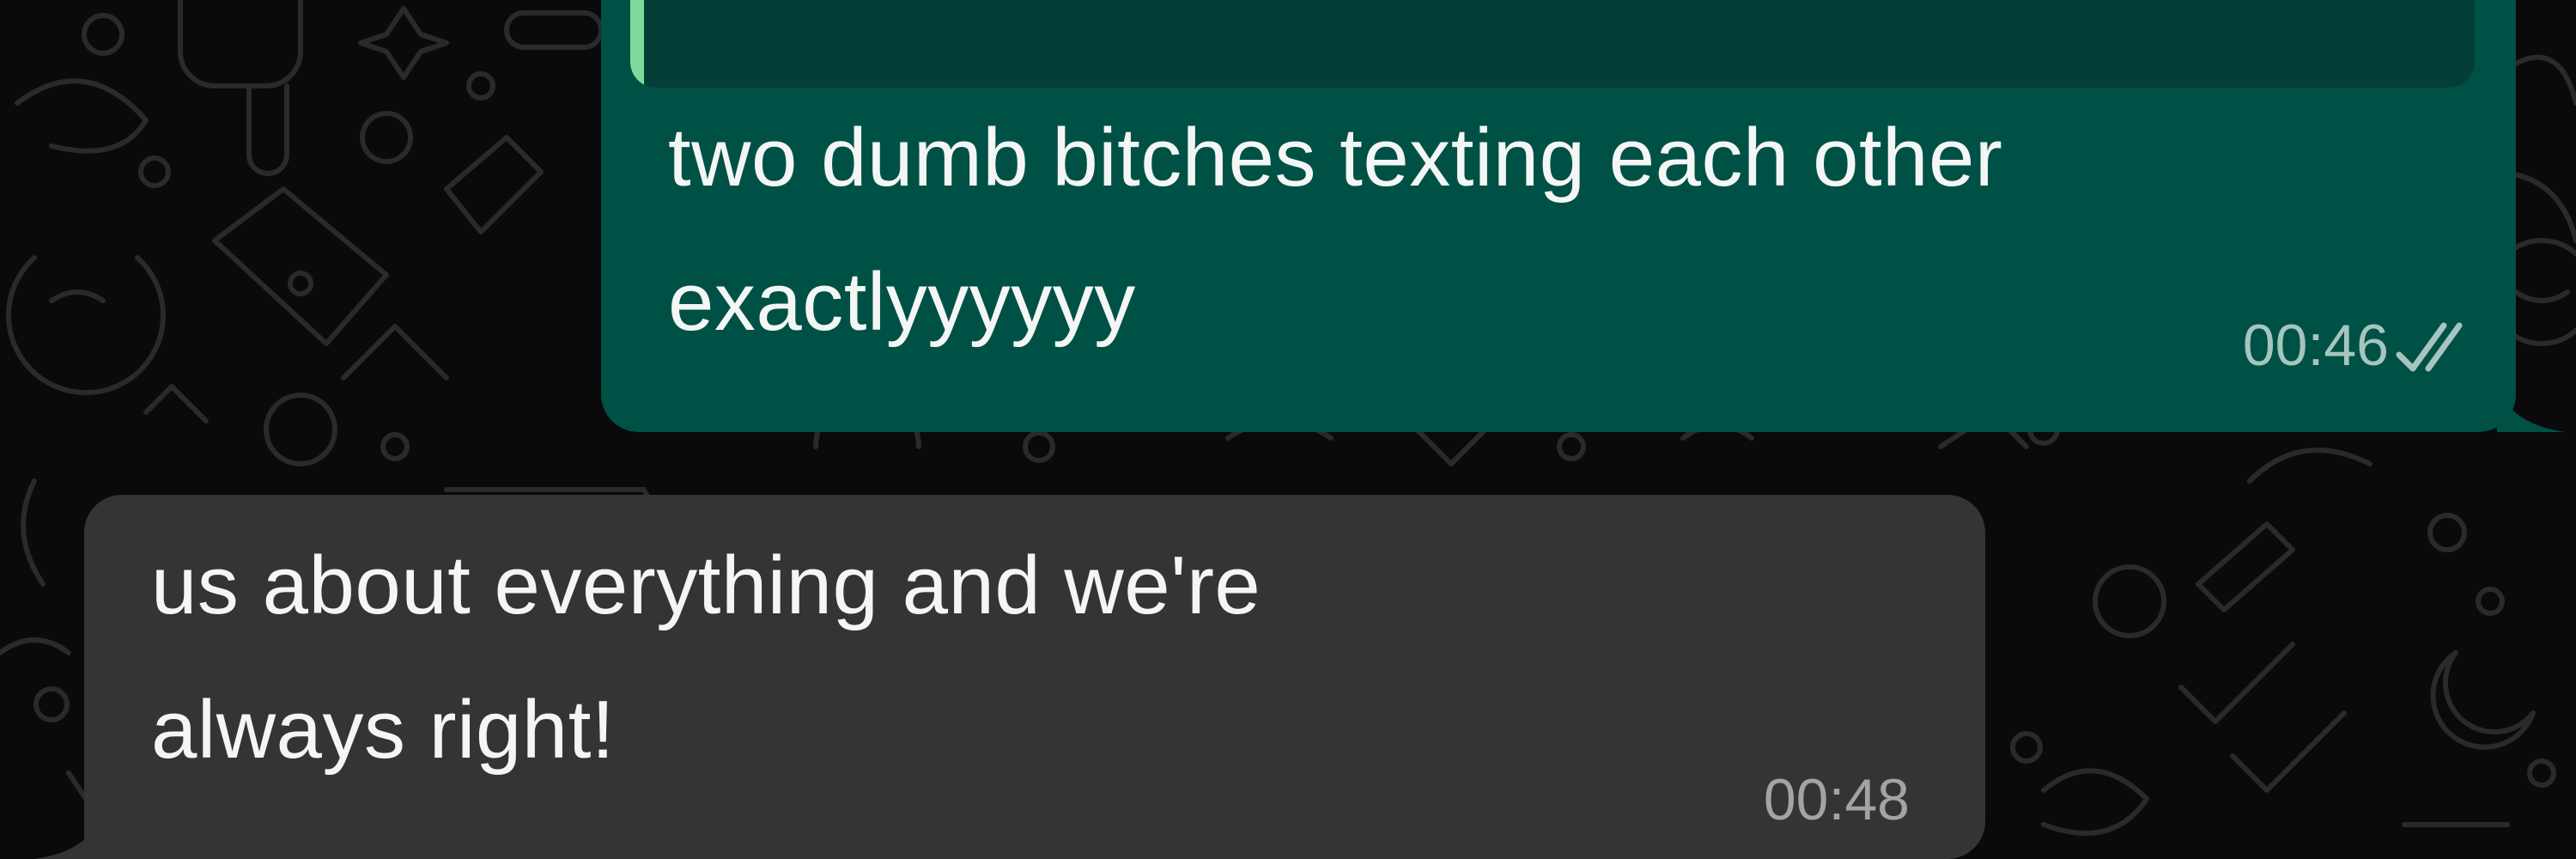 The height and width of the screenshot is (859, 2576). I want to click on incoming-message-line: us about everything and we're, so click(706, 585).